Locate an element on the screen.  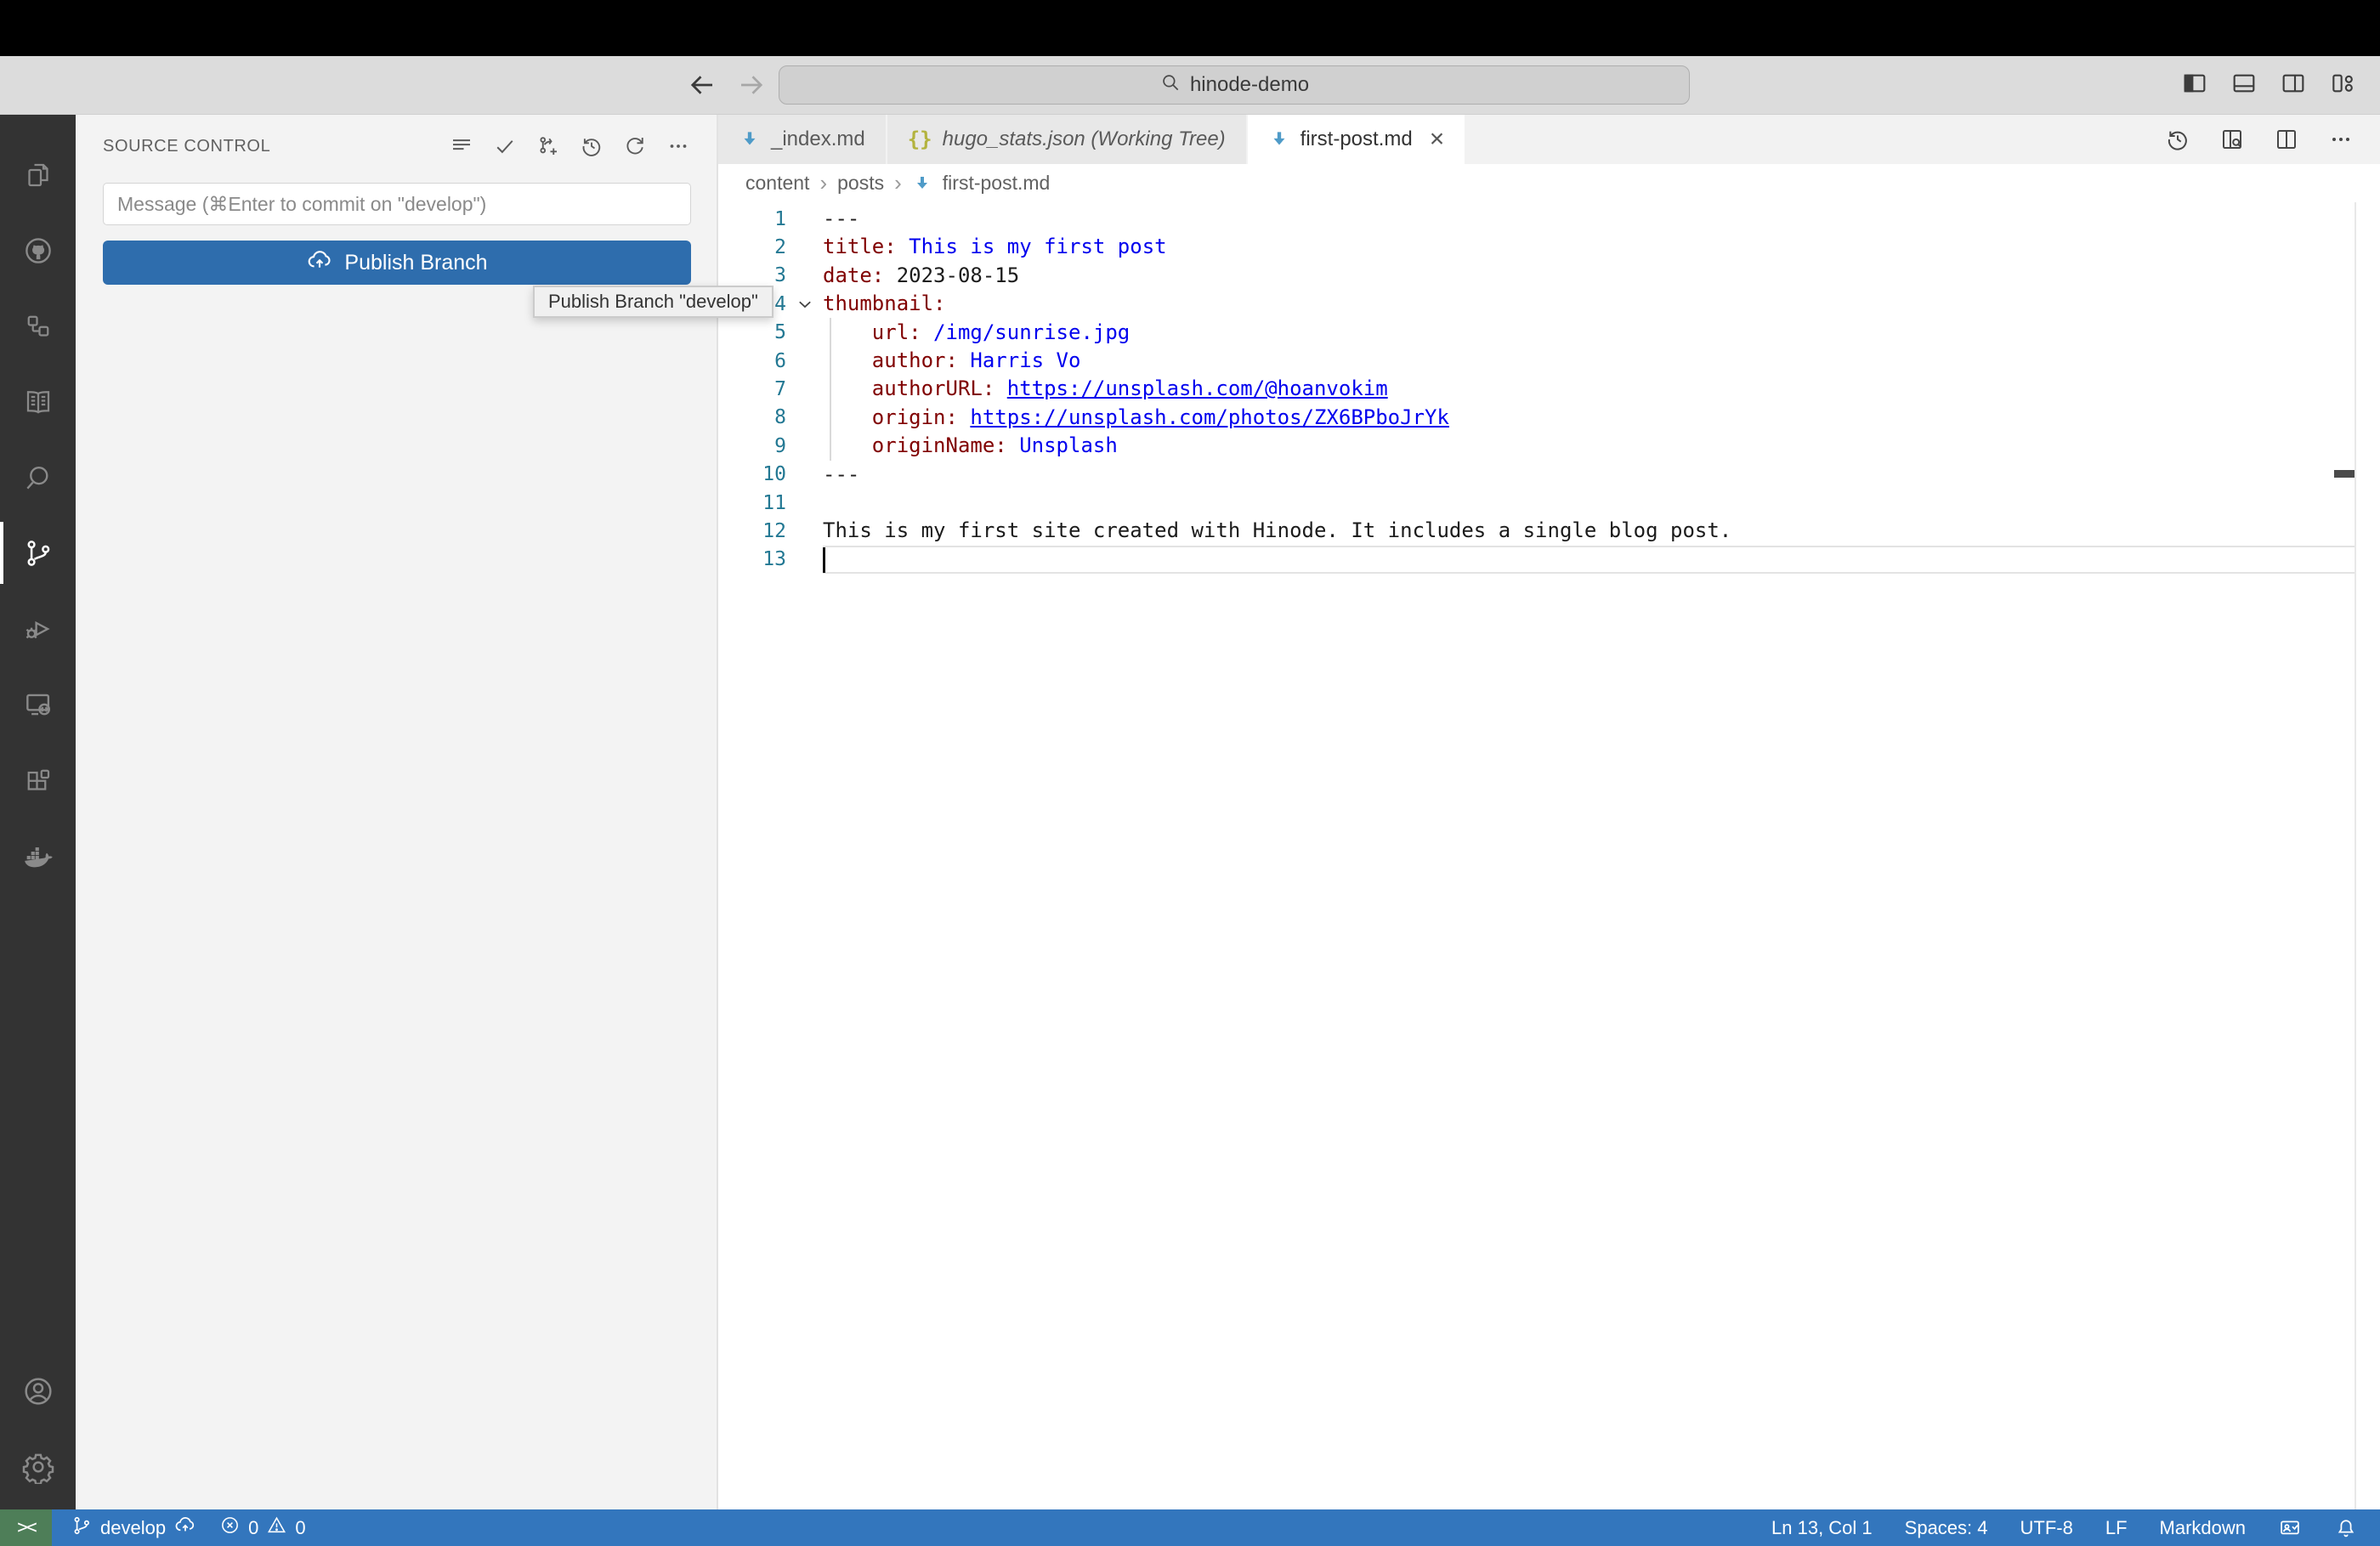
view-as-list-icon is located at coordinates (462, 146).